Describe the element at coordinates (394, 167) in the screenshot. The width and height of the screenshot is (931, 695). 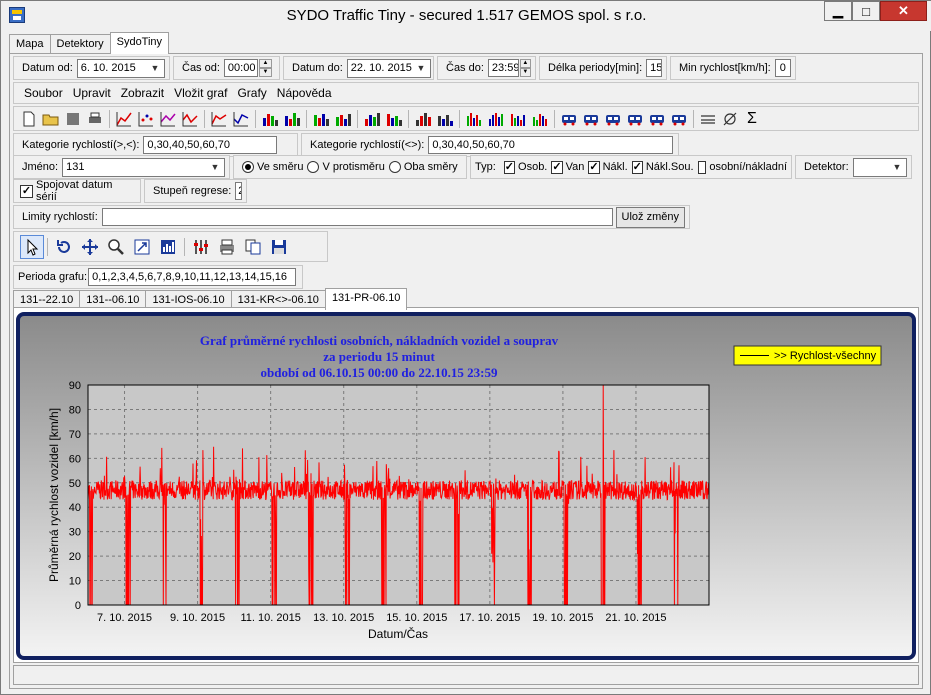
I see `oba-smery-radio` at that location.